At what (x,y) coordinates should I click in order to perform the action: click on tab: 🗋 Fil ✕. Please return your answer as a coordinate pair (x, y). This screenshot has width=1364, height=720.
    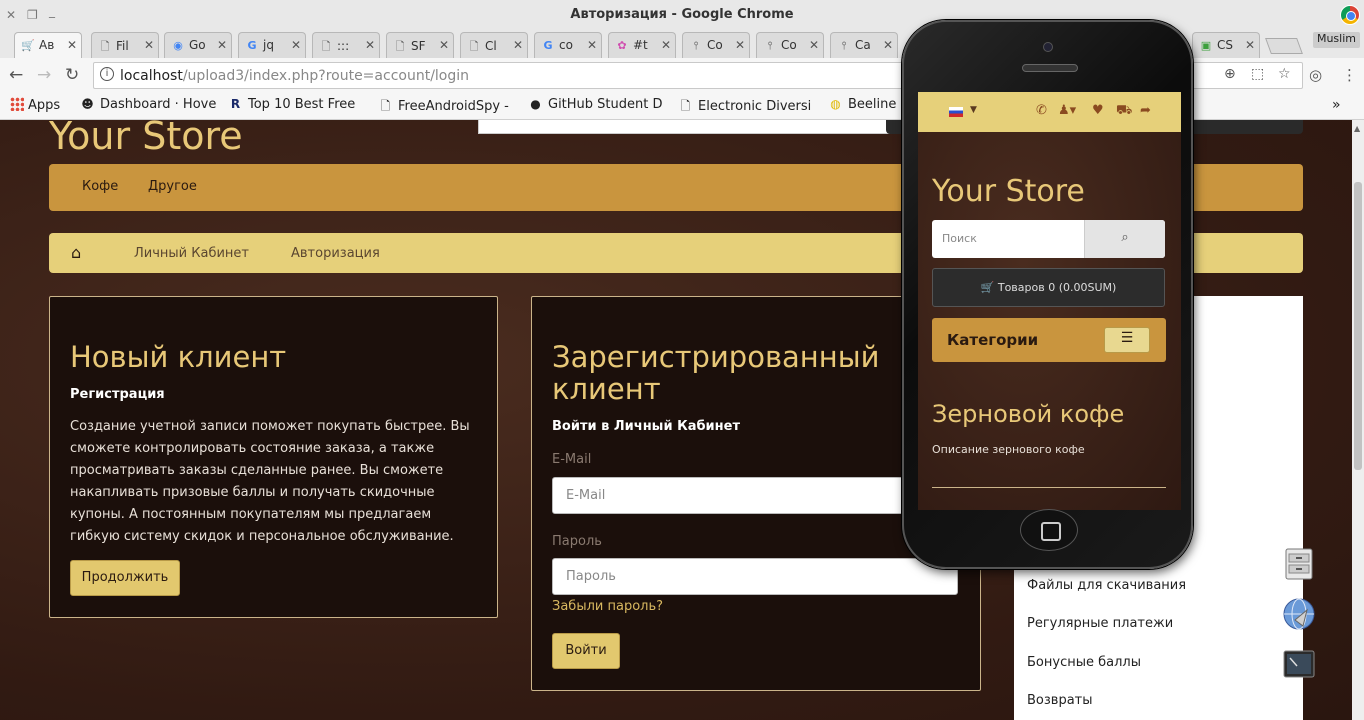
    Looking at the image, I should click on (125, 45).